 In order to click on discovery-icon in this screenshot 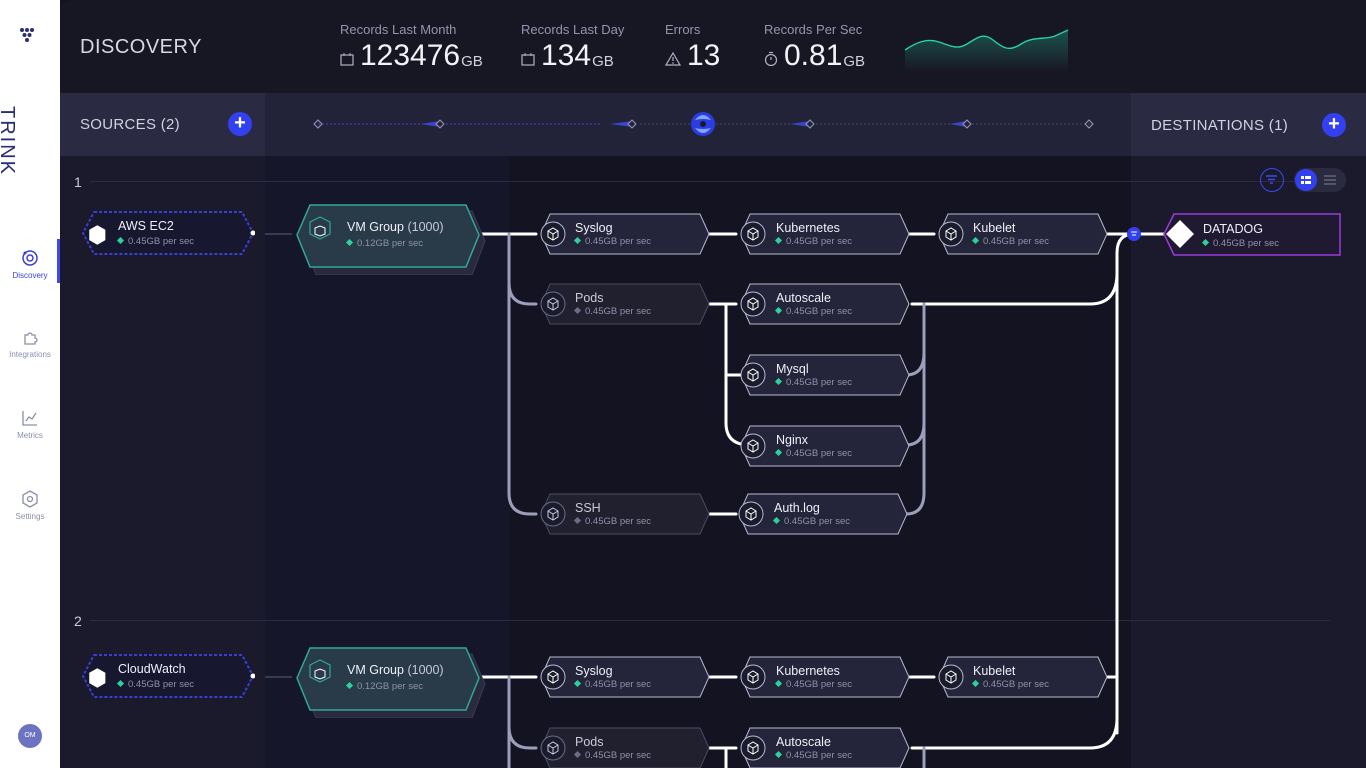, I will do `click(30, 258)`.